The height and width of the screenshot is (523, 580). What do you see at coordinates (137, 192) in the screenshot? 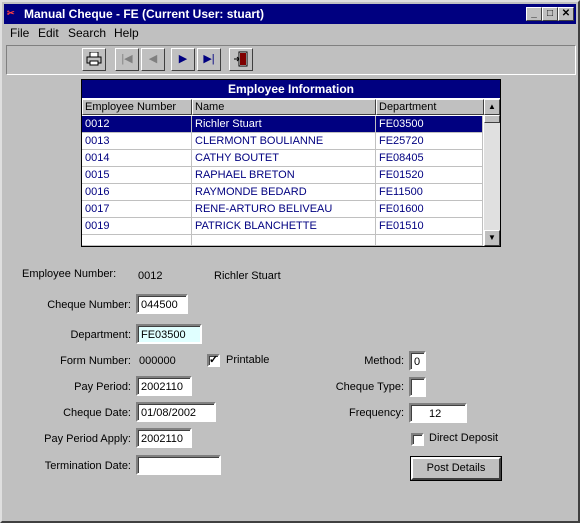
I see `cell-employee-number: 0016` at bounding box center [137, 192].